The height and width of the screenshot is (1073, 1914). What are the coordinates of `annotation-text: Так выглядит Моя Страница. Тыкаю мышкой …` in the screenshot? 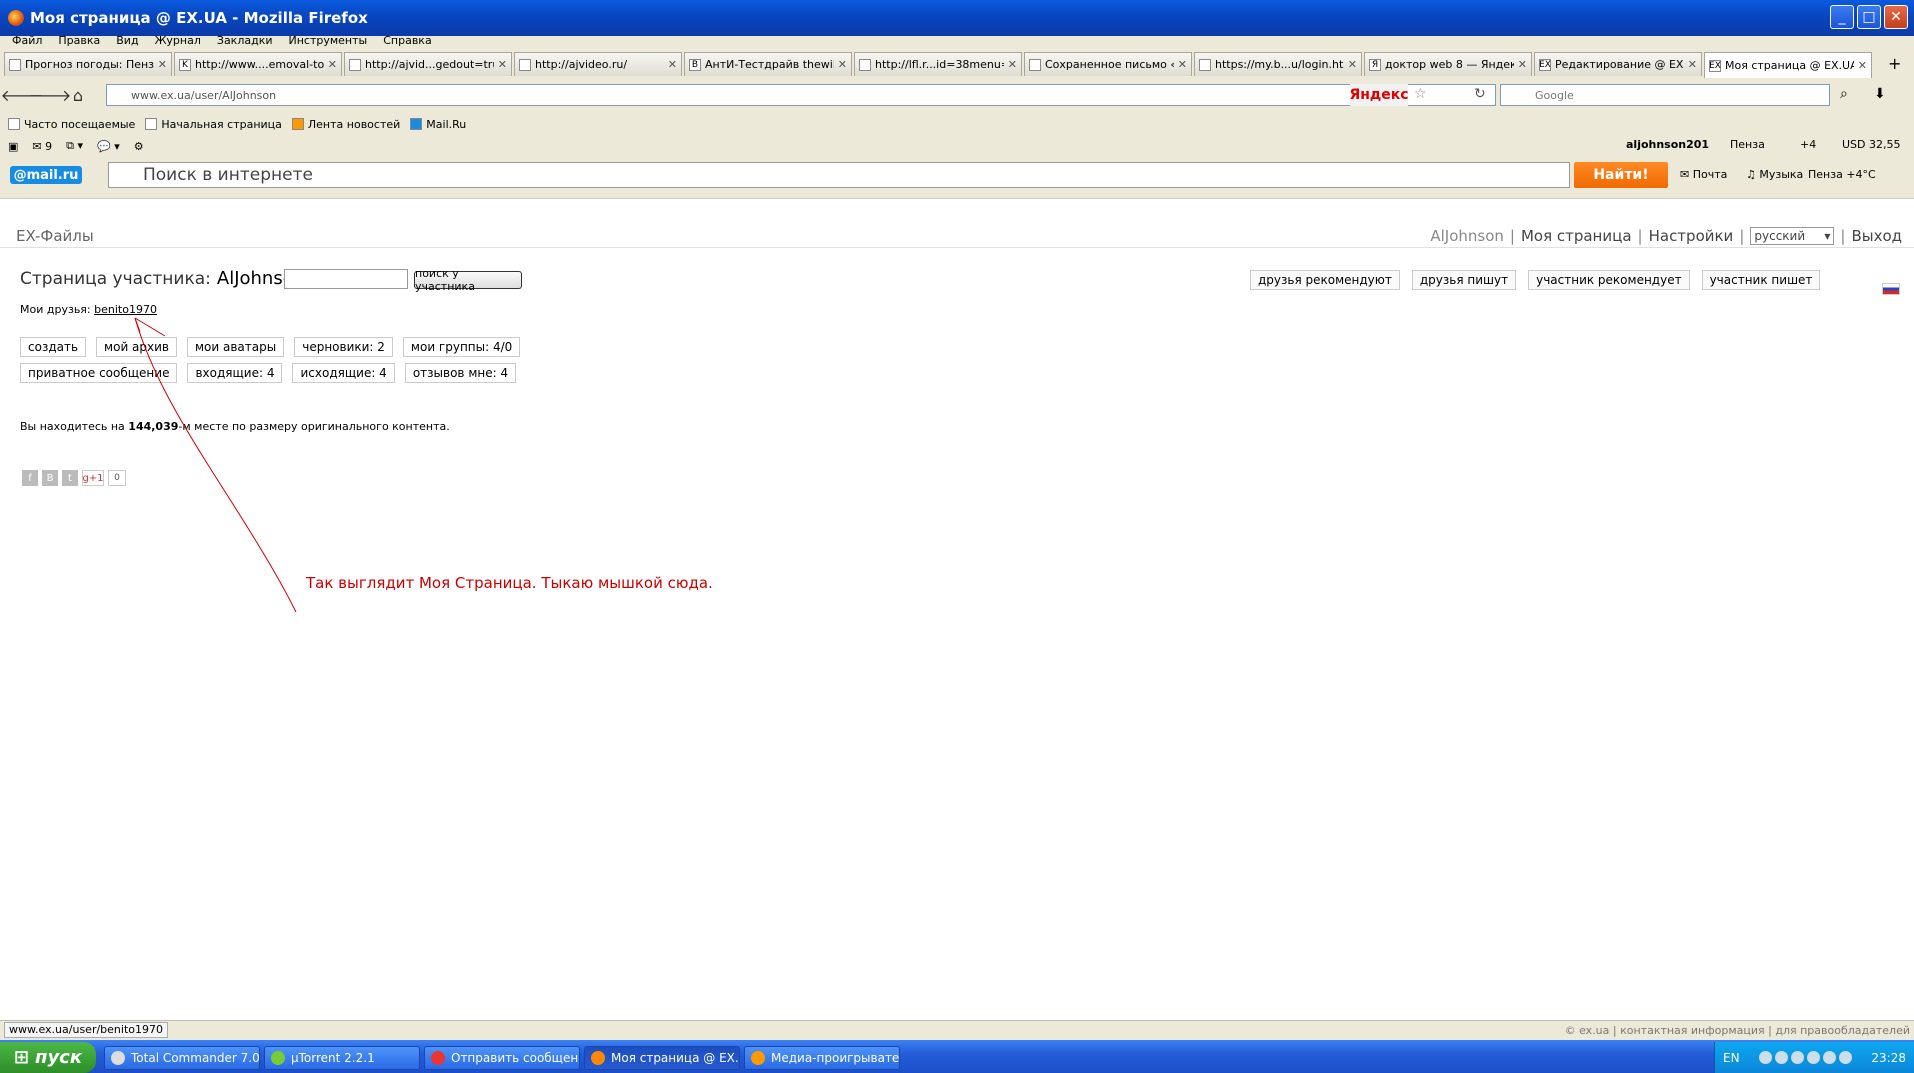 It's located at (509, 583).